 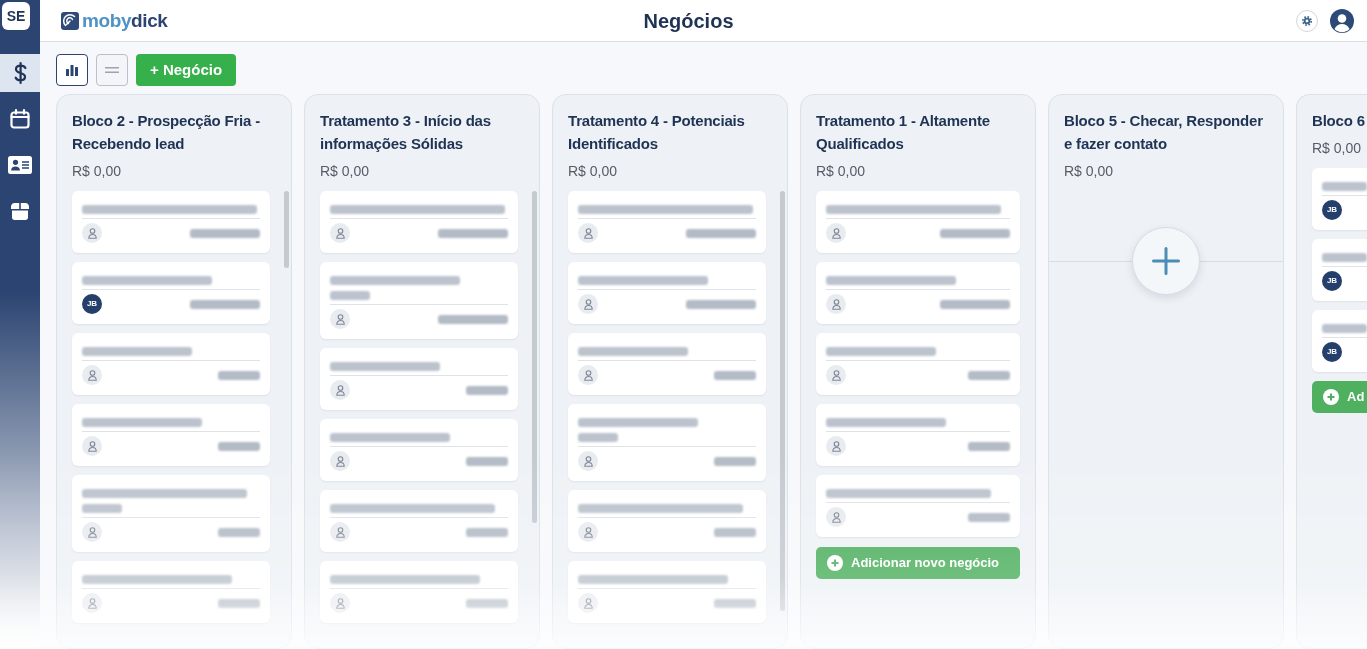 I want to click on column-title: Bloco 5 - Checar, Responder e fazer contato, so click(x=1164, y=132).